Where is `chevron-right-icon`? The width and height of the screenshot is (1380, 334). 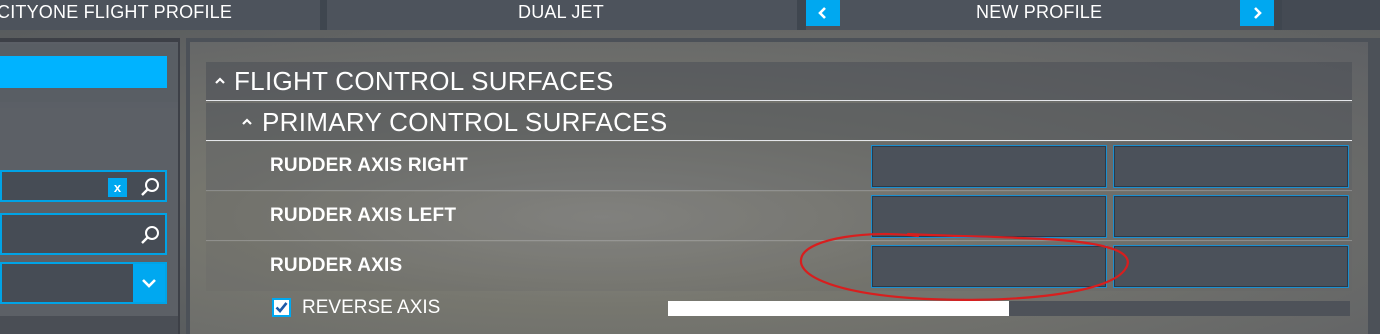
chevron-right-icon is located at coordinates (1258, 13).